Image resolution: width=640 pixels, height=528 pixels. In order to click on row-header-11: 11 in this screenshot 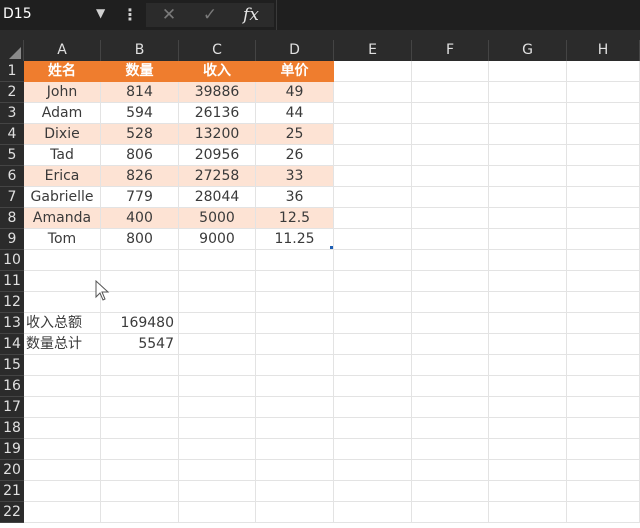, I will do `click(12, 281)`.